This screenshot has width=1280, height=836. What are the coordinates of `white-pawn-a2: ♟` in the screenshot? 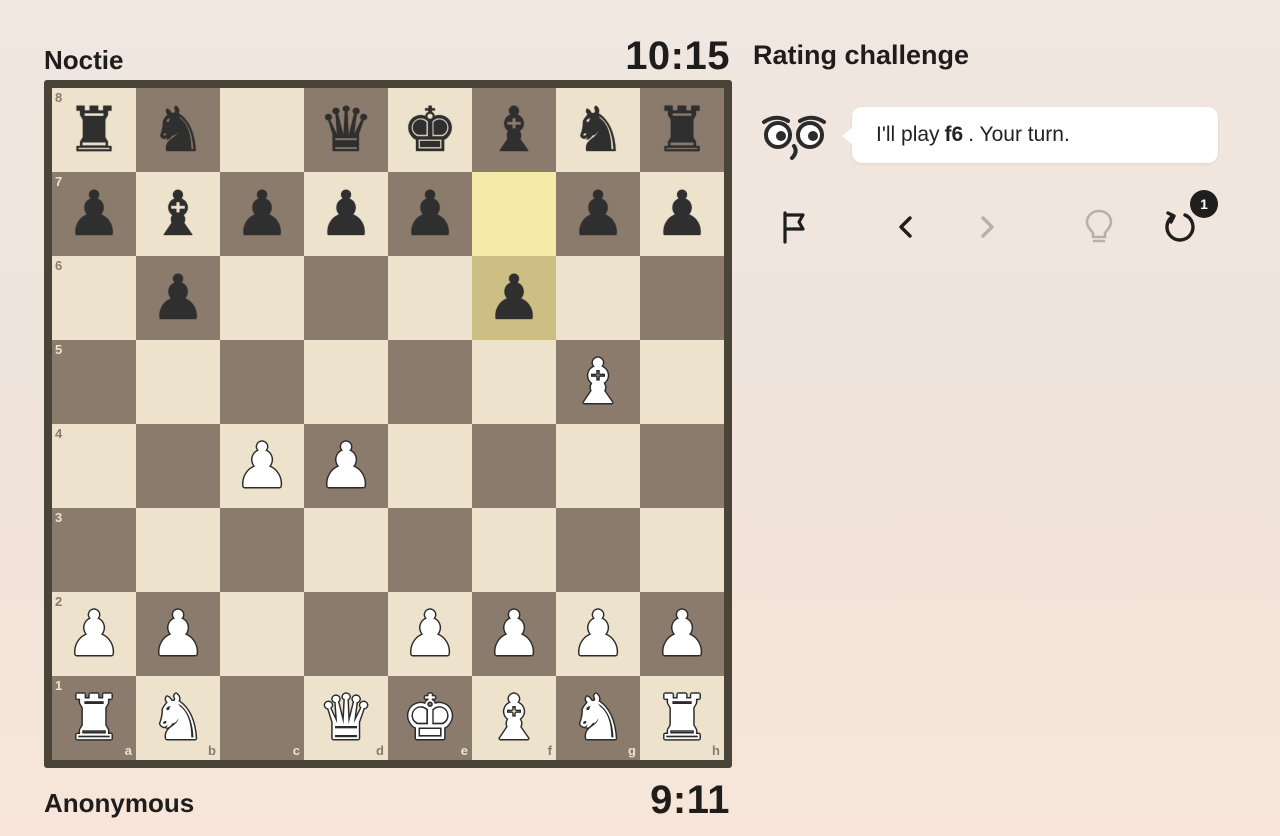 It's located at (94, 634).